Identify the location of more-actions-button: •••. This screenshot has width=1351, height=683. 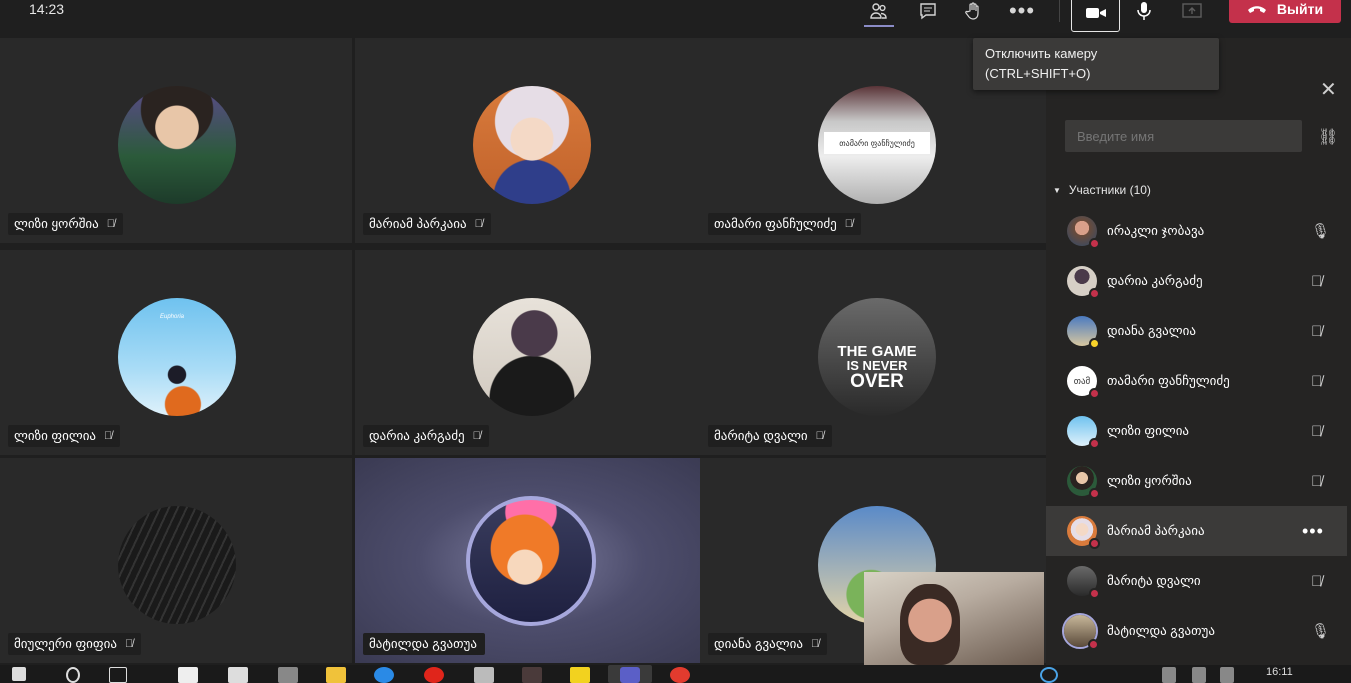
(1022, 11).